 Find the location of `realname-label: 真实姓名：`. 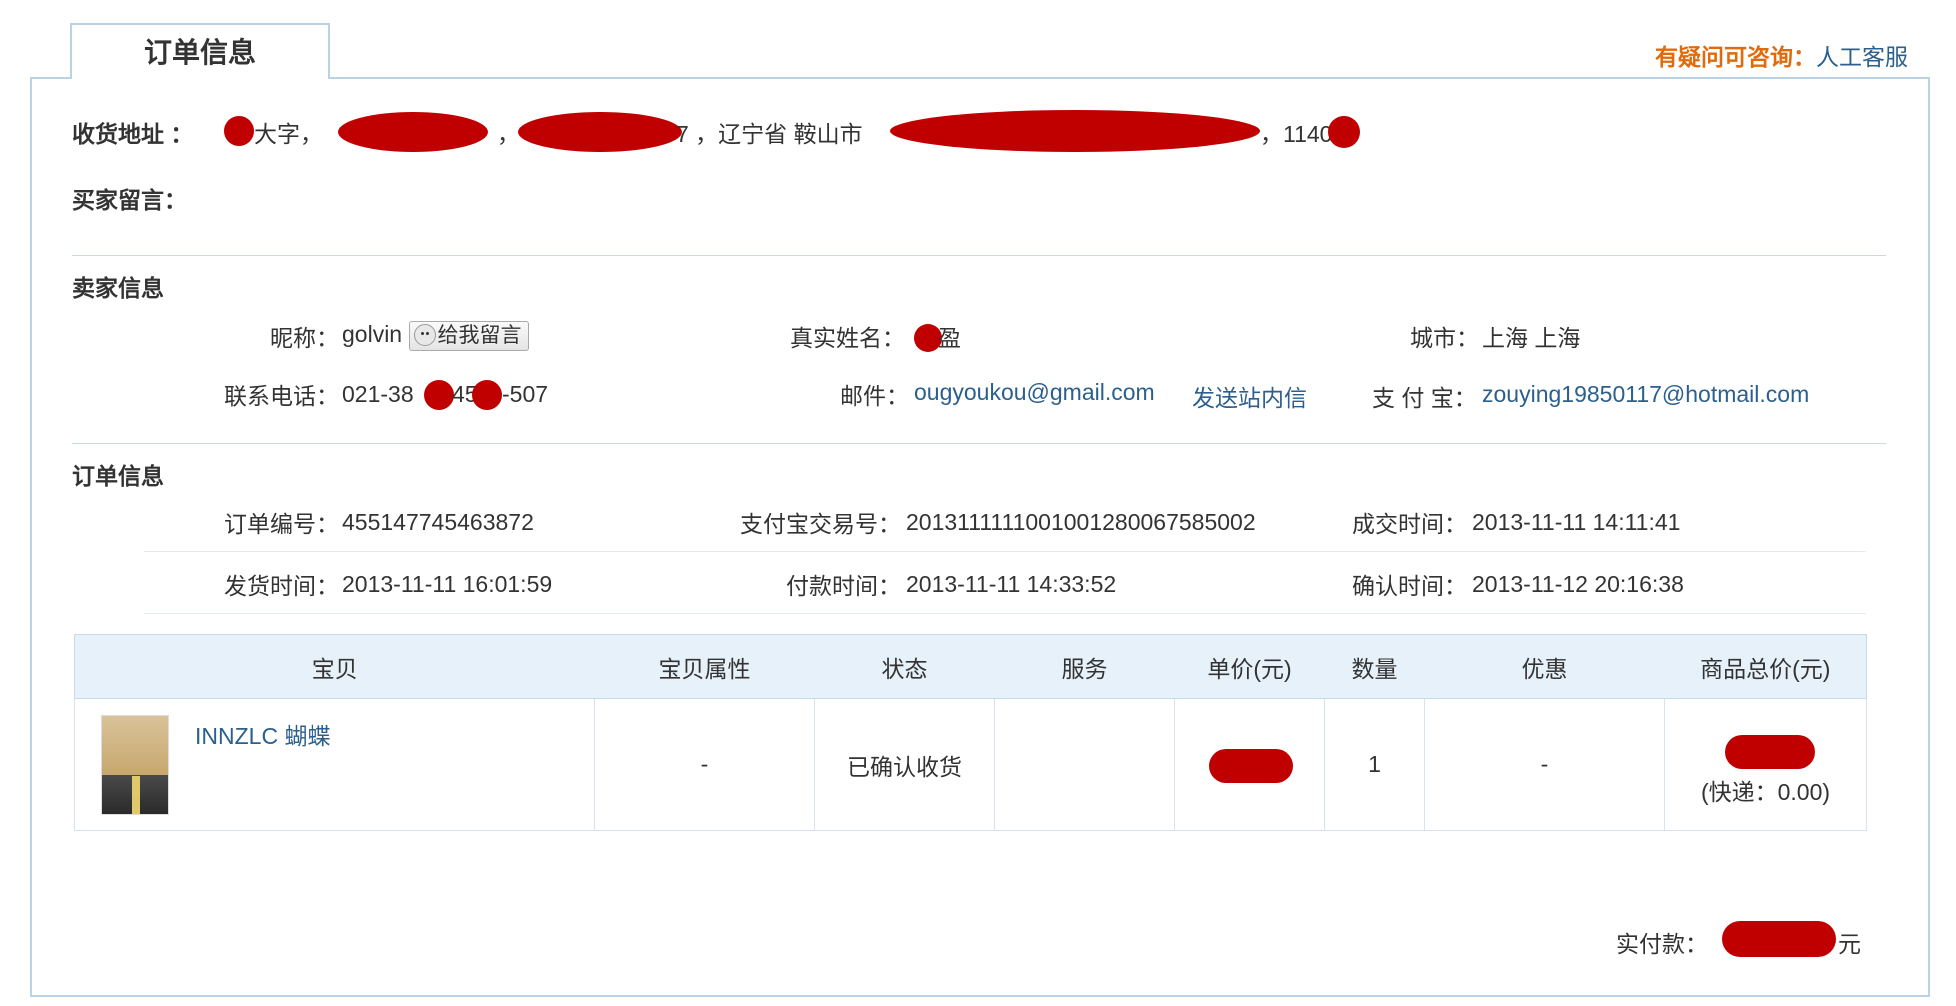

realname-label: 真实姓名： is located at coordinates (847, 338).